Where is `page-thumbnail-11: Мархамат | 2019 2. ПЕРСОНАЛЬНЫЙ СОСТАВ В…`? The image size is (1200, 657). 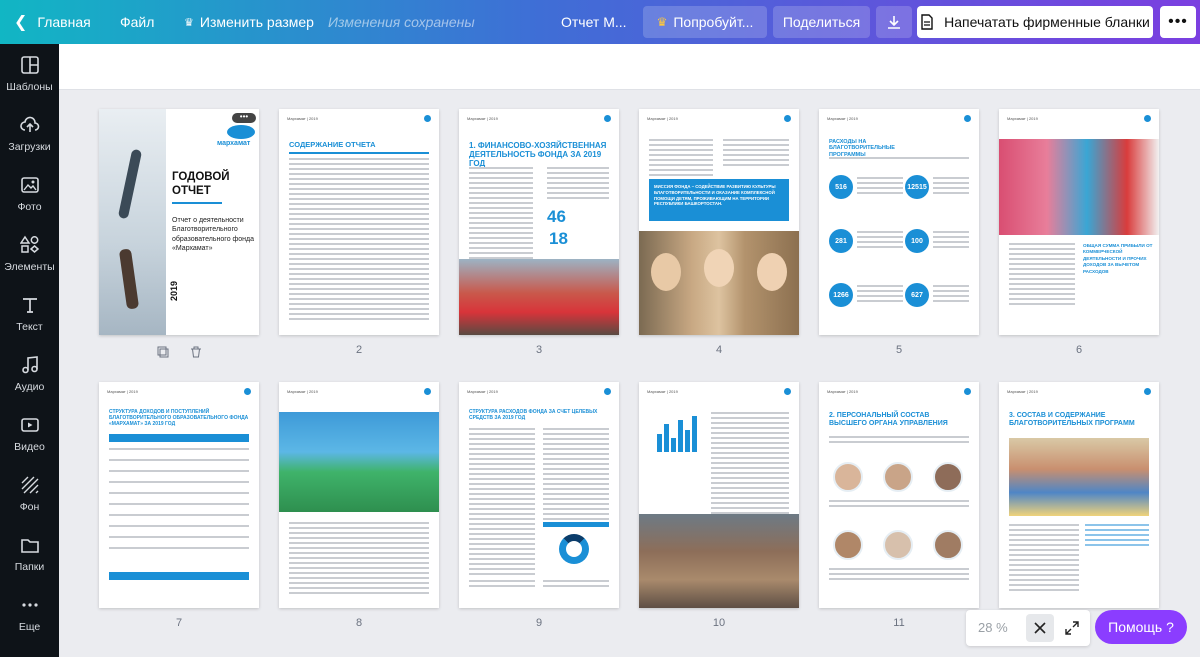
page-thumbnail-11: Мархамат | 2019 2. ПЕРСОНАЛЬНЫЙ СОСТАВ В… is located at coordinates (899, 495).